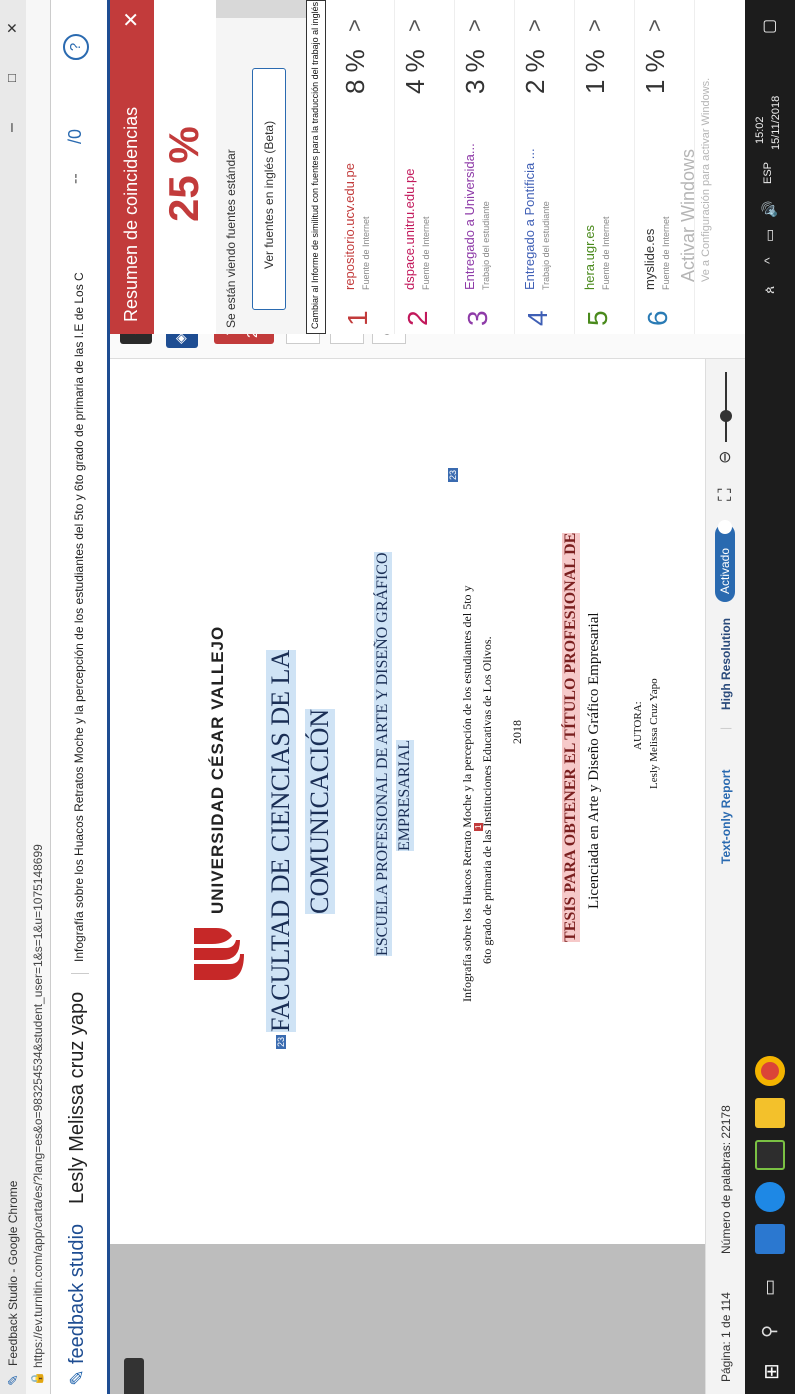 The width and height of the screenshot is (795, 1394). Describe the element at coordinates (638, 725) in the screenshot. I see `author-label: AUTORA:` at that location.